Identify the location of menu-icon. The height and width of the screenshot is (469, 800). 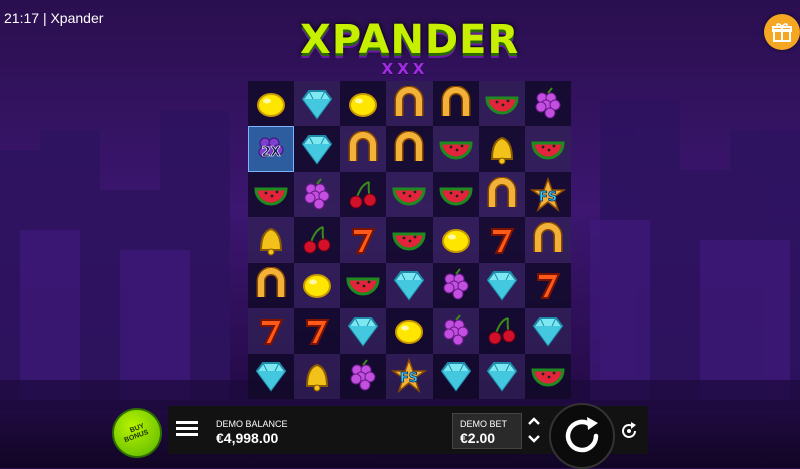
(187, 428).